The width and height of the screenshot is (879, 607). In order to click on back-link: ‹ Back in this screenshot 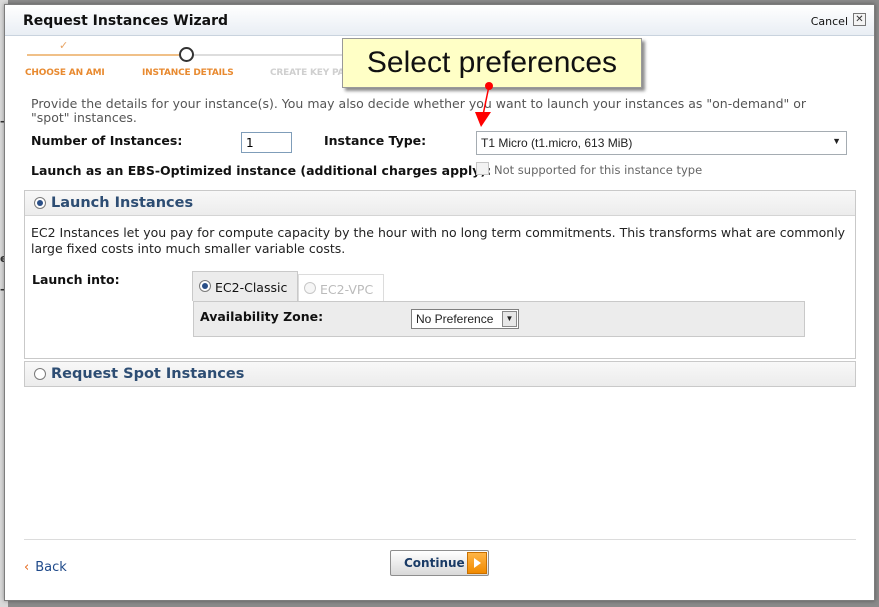, I will do `click(45, 567)`.